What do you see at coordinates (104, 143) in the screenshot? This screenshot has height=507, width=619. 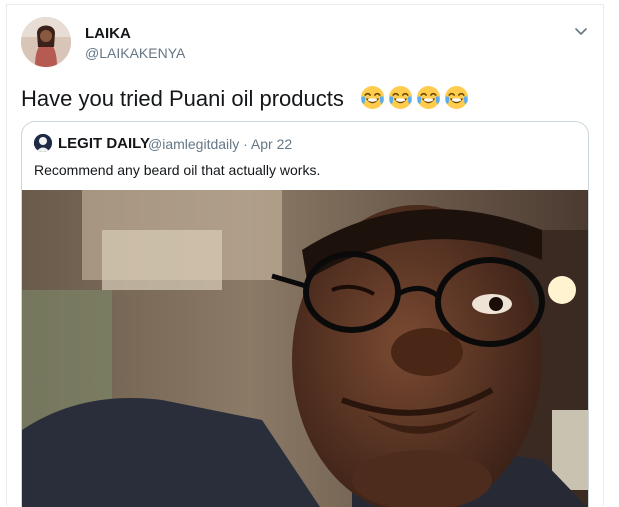 I see `quoted-display-name: LEGIT DAILY` at bounding box center [104, 143].